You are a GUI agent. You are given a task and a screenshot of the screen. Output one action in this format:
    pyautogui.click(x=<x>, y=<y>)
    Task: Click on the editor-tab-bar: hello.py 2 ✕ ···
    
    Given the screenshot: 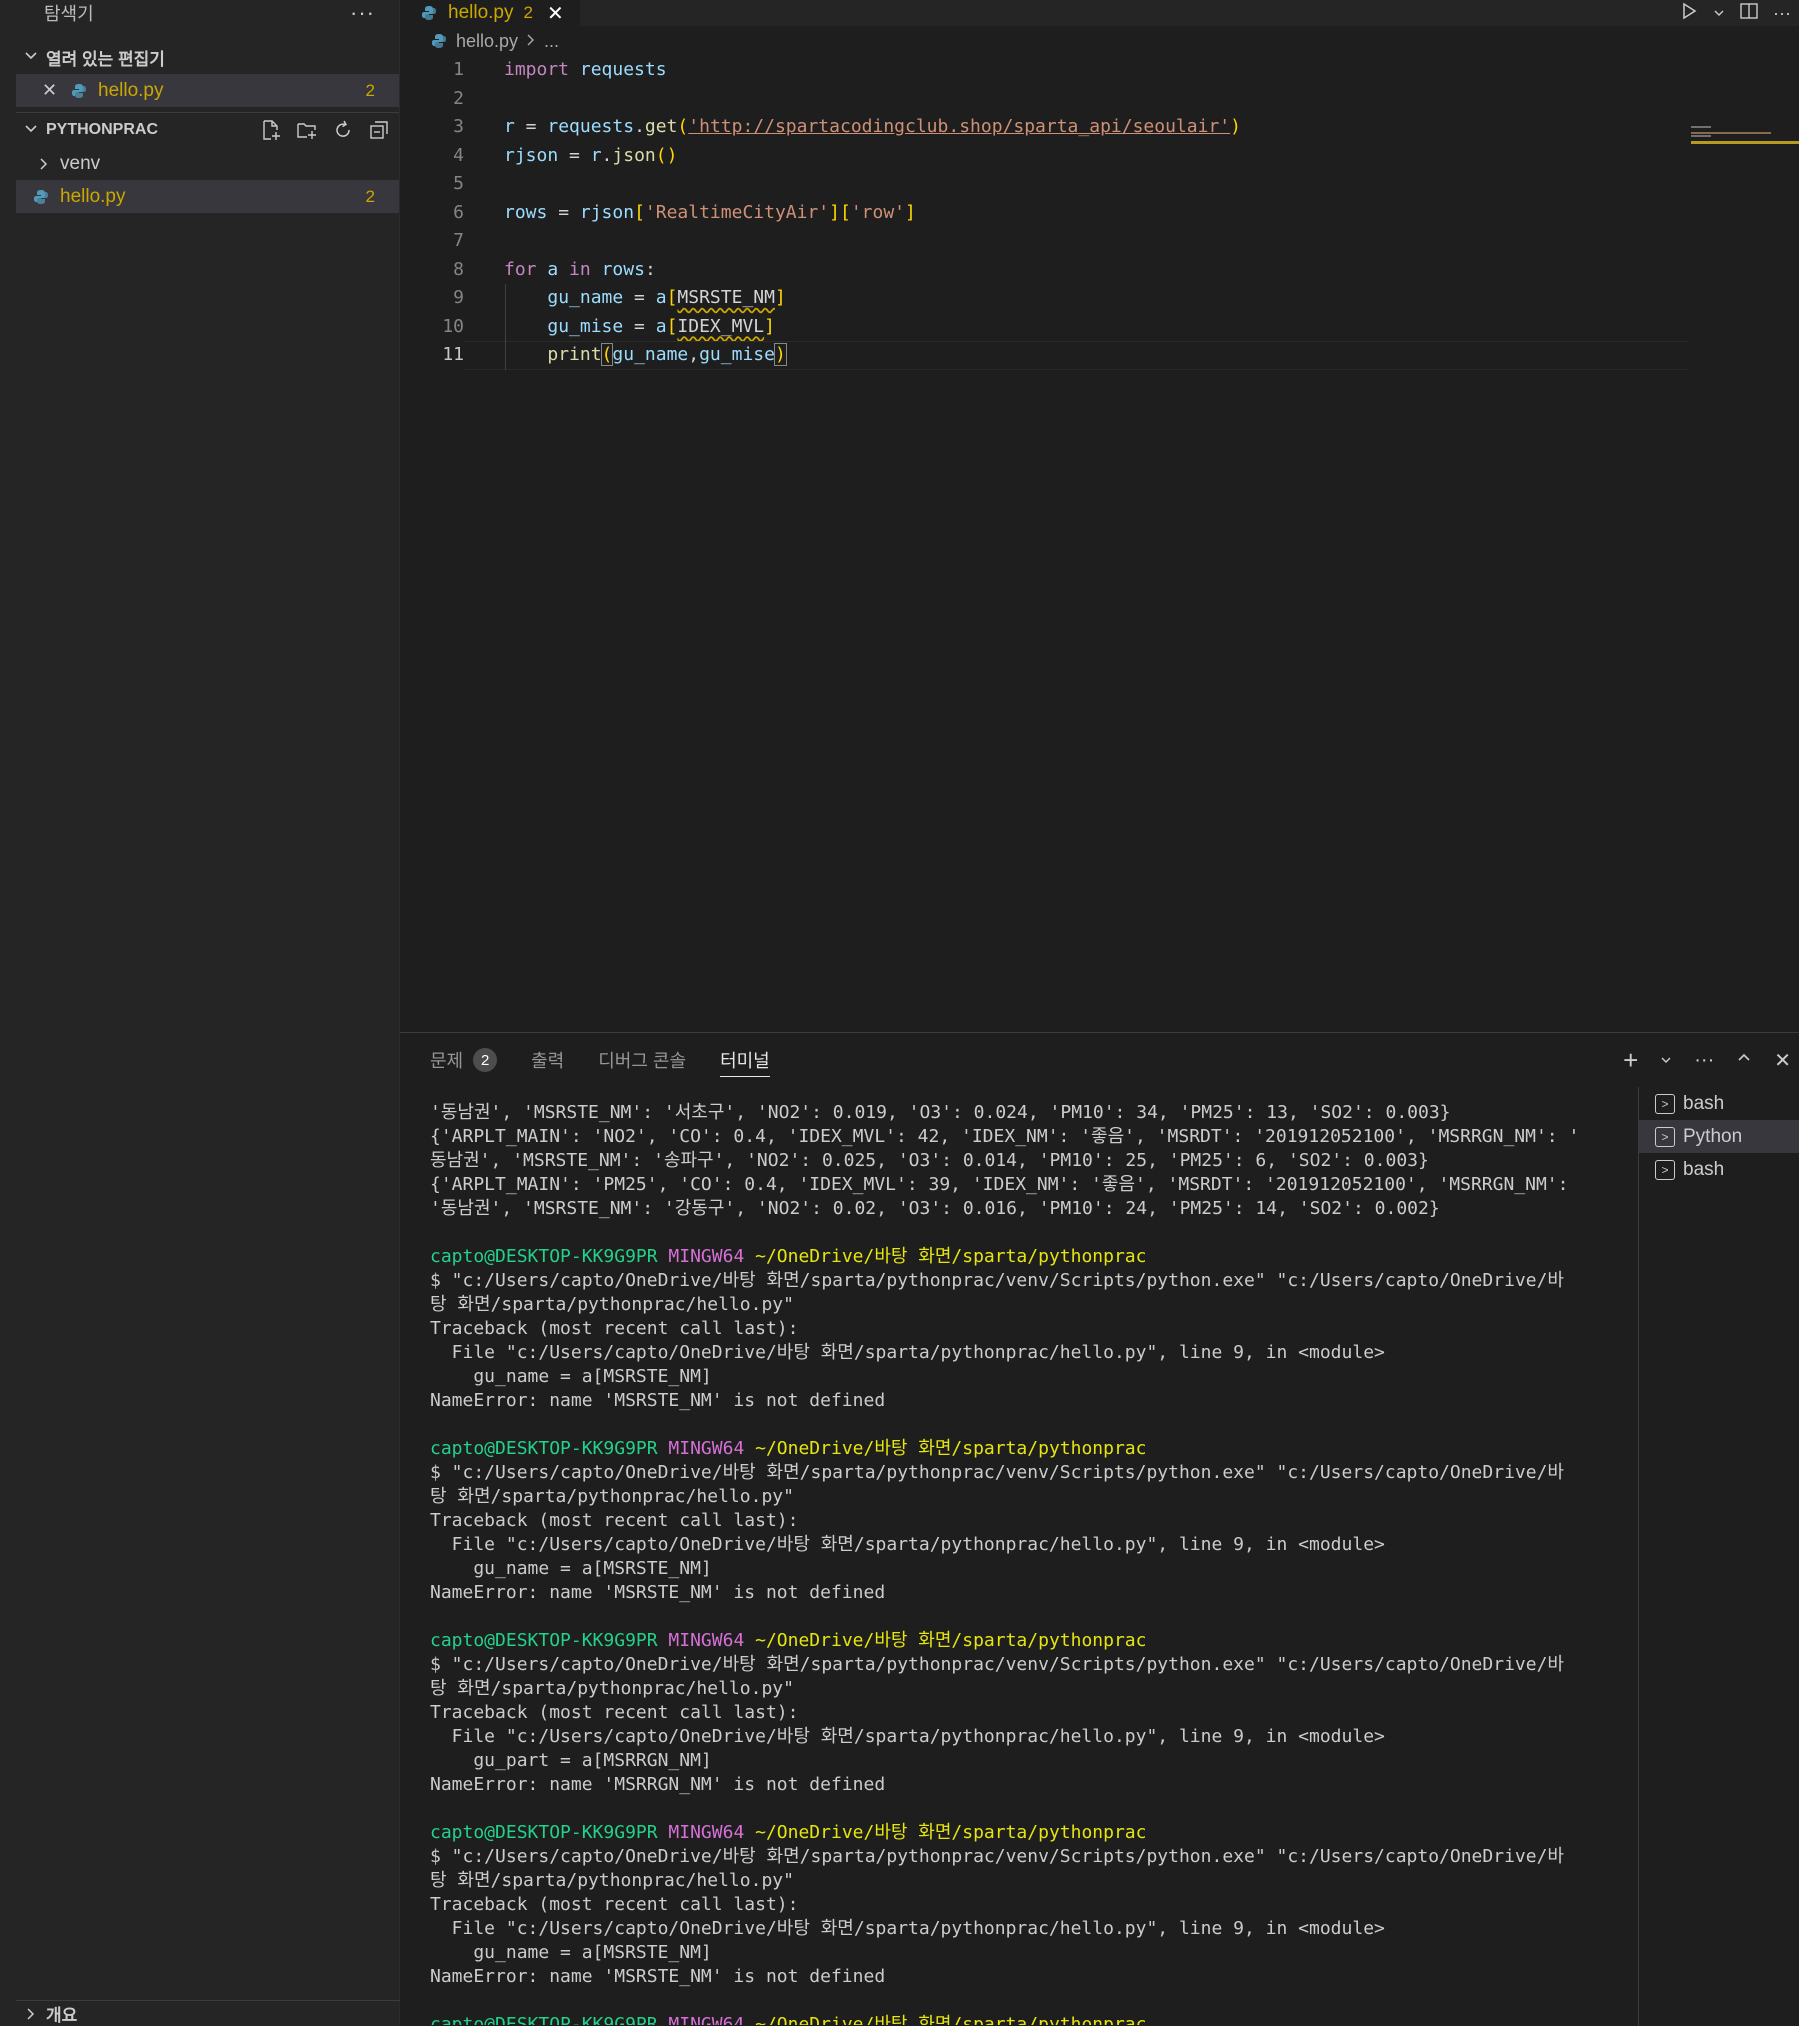 What is the action you would take?
    pyautogui.click(x=1099, y=13)
    